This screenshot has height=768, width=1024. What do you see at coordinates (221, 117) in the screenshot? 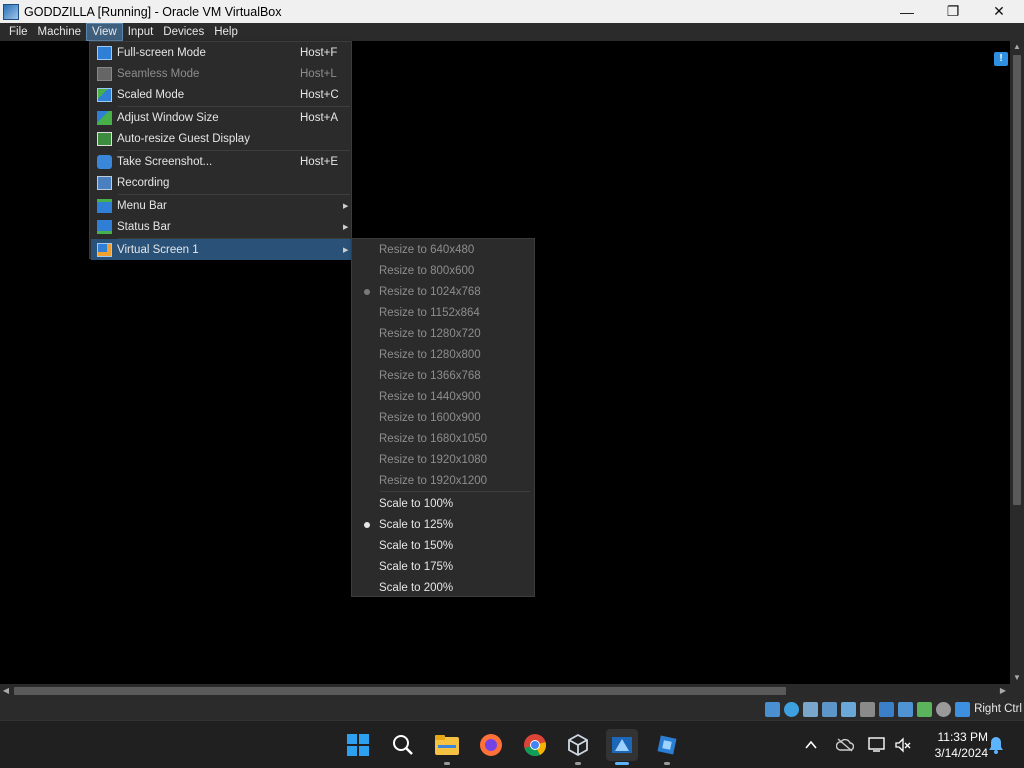
I see `menu-item-adjust-window: Adjust Window Size Host+A` at bounding box center [221, 117].